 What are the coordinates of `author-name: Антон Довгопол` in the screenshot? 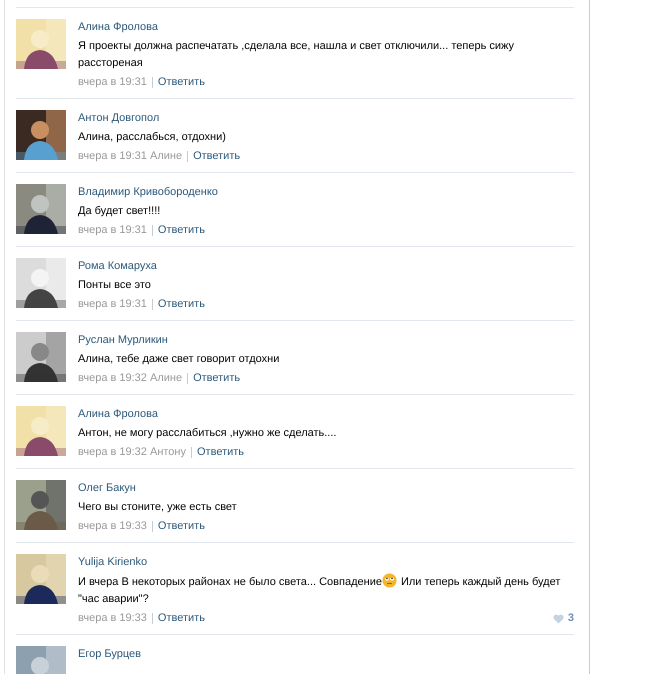 It's located at (326, 118).